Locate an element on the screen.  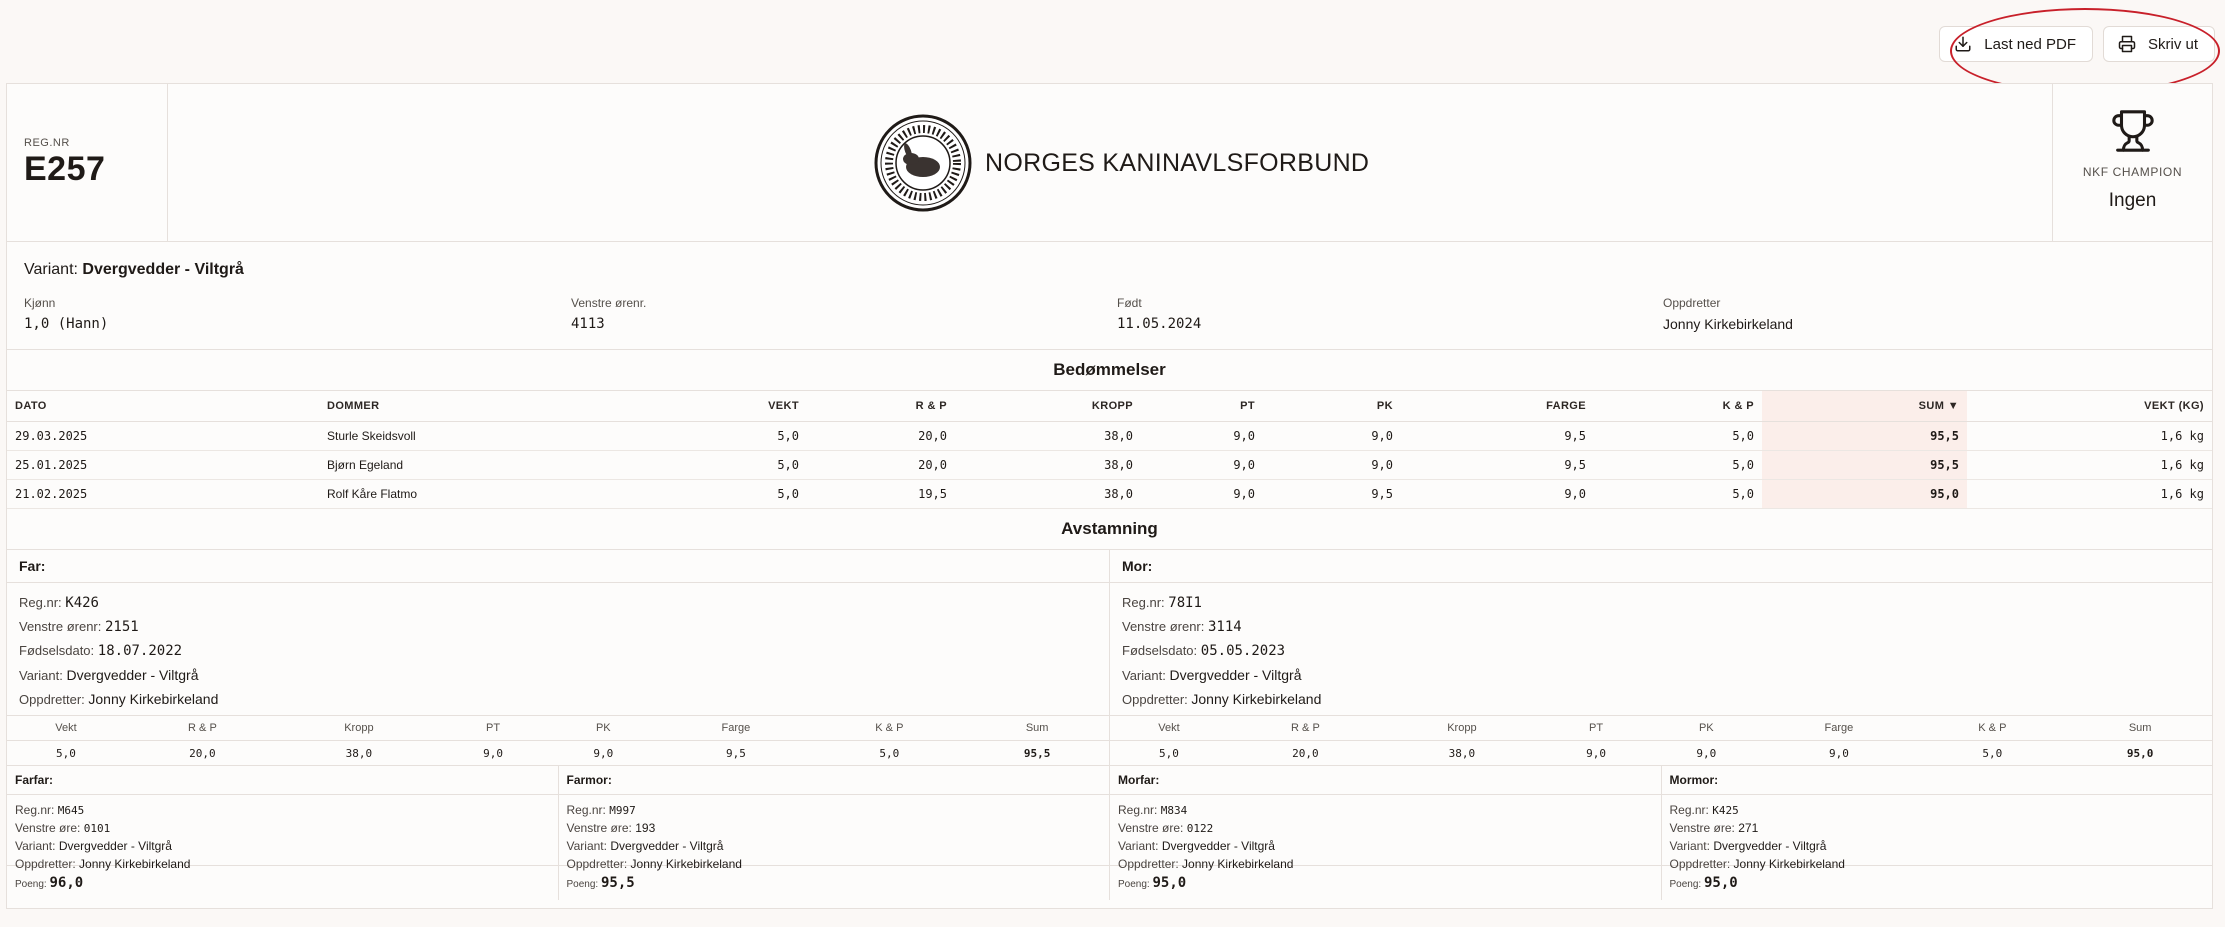
info-label: Oppdretter is located at coordinates (1692, 303).